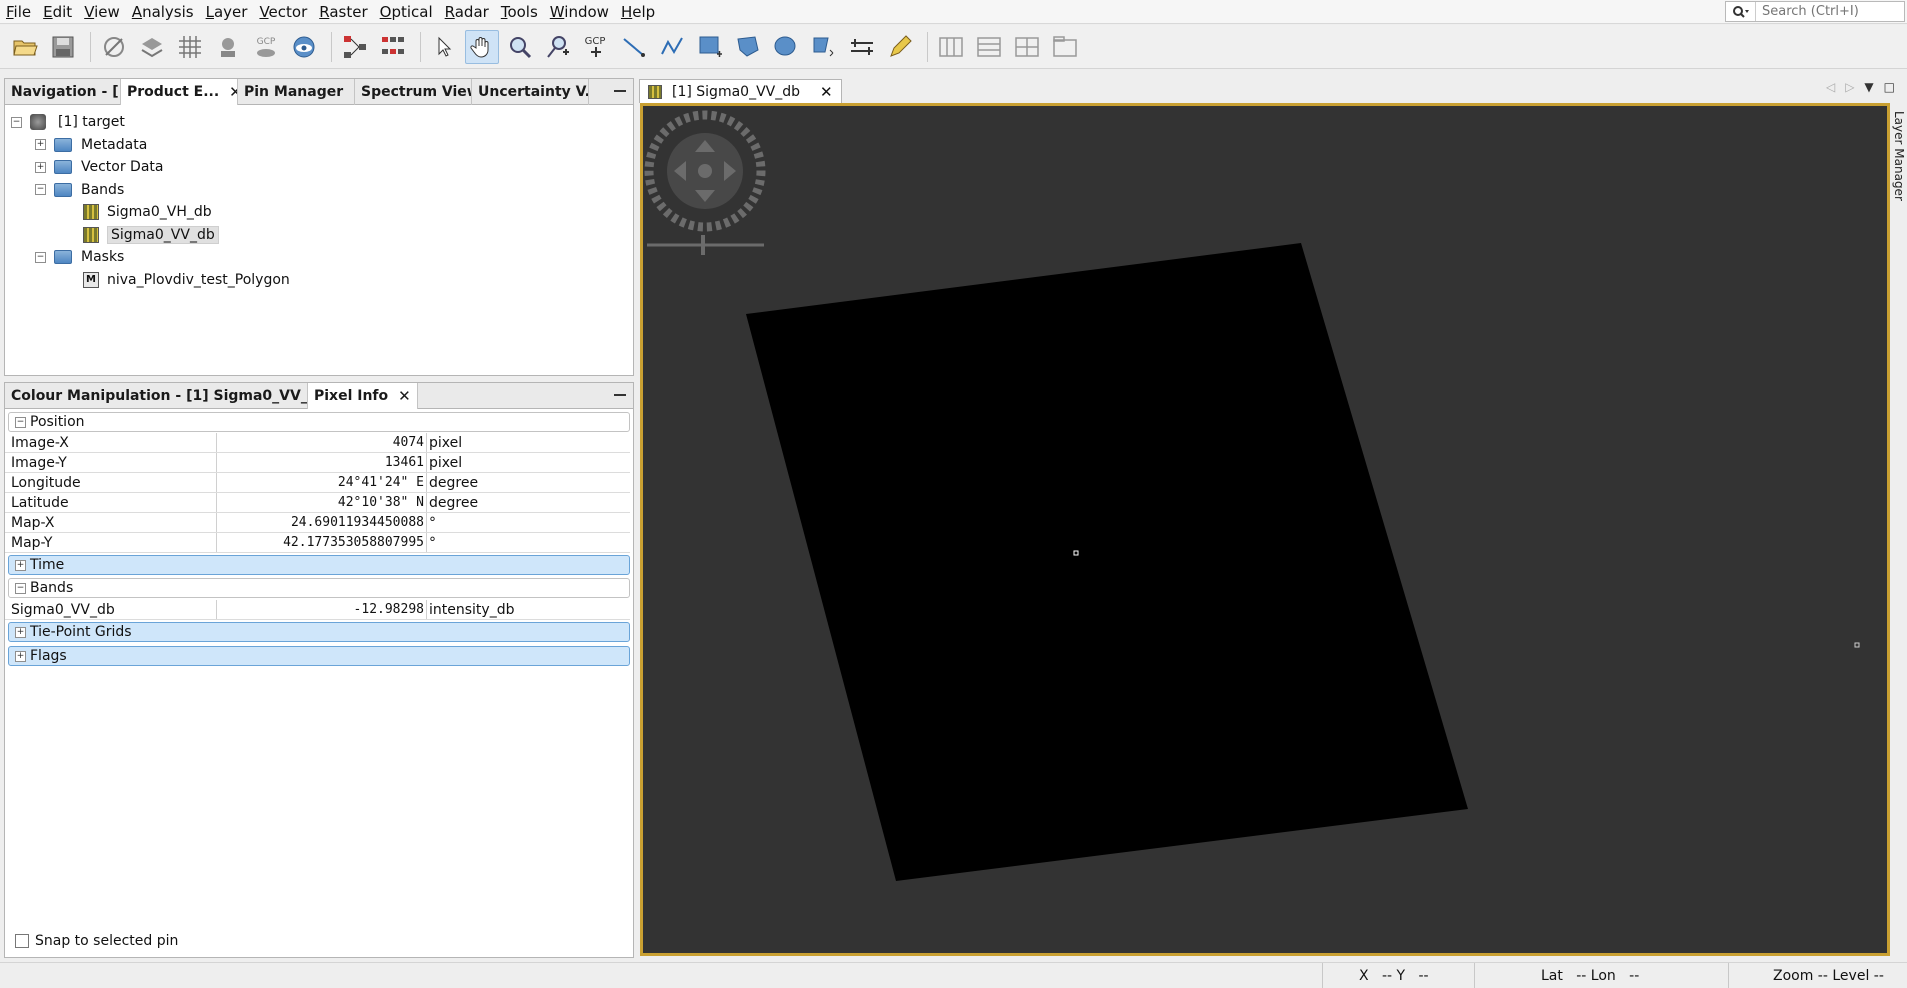 The image size is (1907, 988). Describe the element at coordinates (18, 12) in the screenshot. I see `menu-file: File` at that location.